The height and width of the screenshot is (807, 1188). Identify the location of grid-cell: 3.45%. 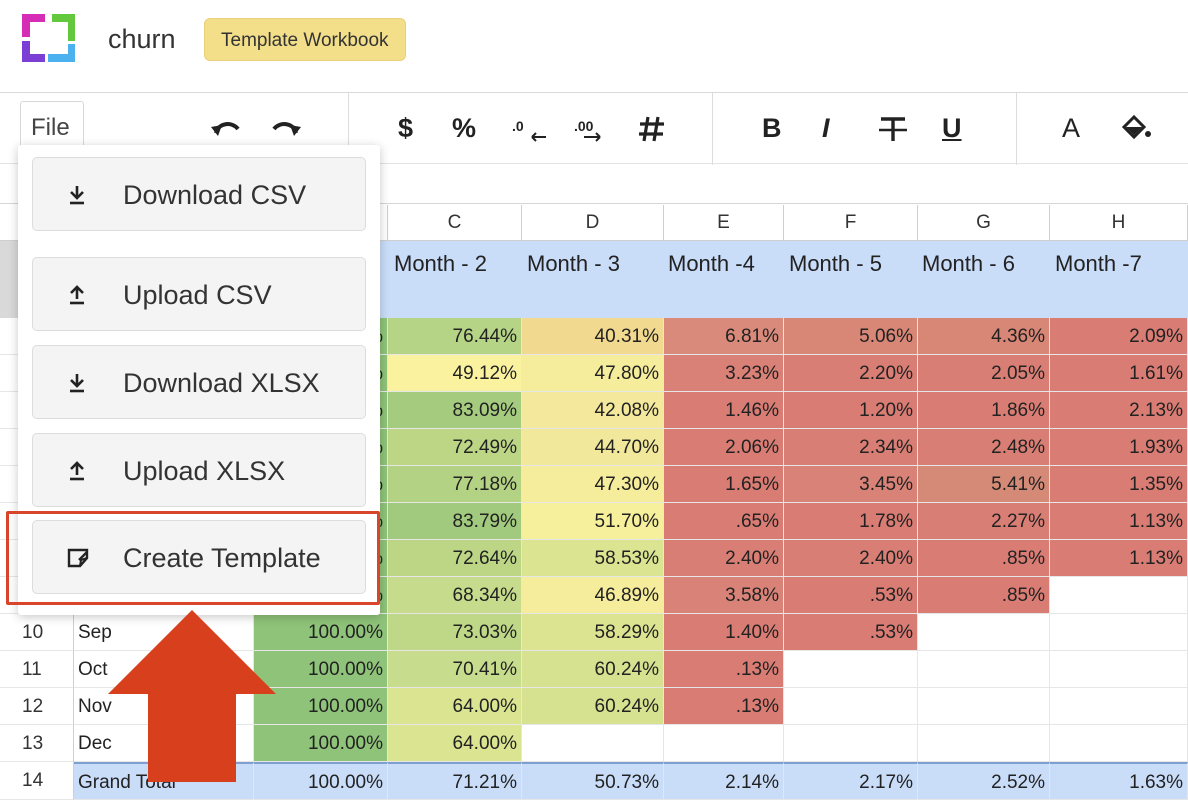
(851, 484).